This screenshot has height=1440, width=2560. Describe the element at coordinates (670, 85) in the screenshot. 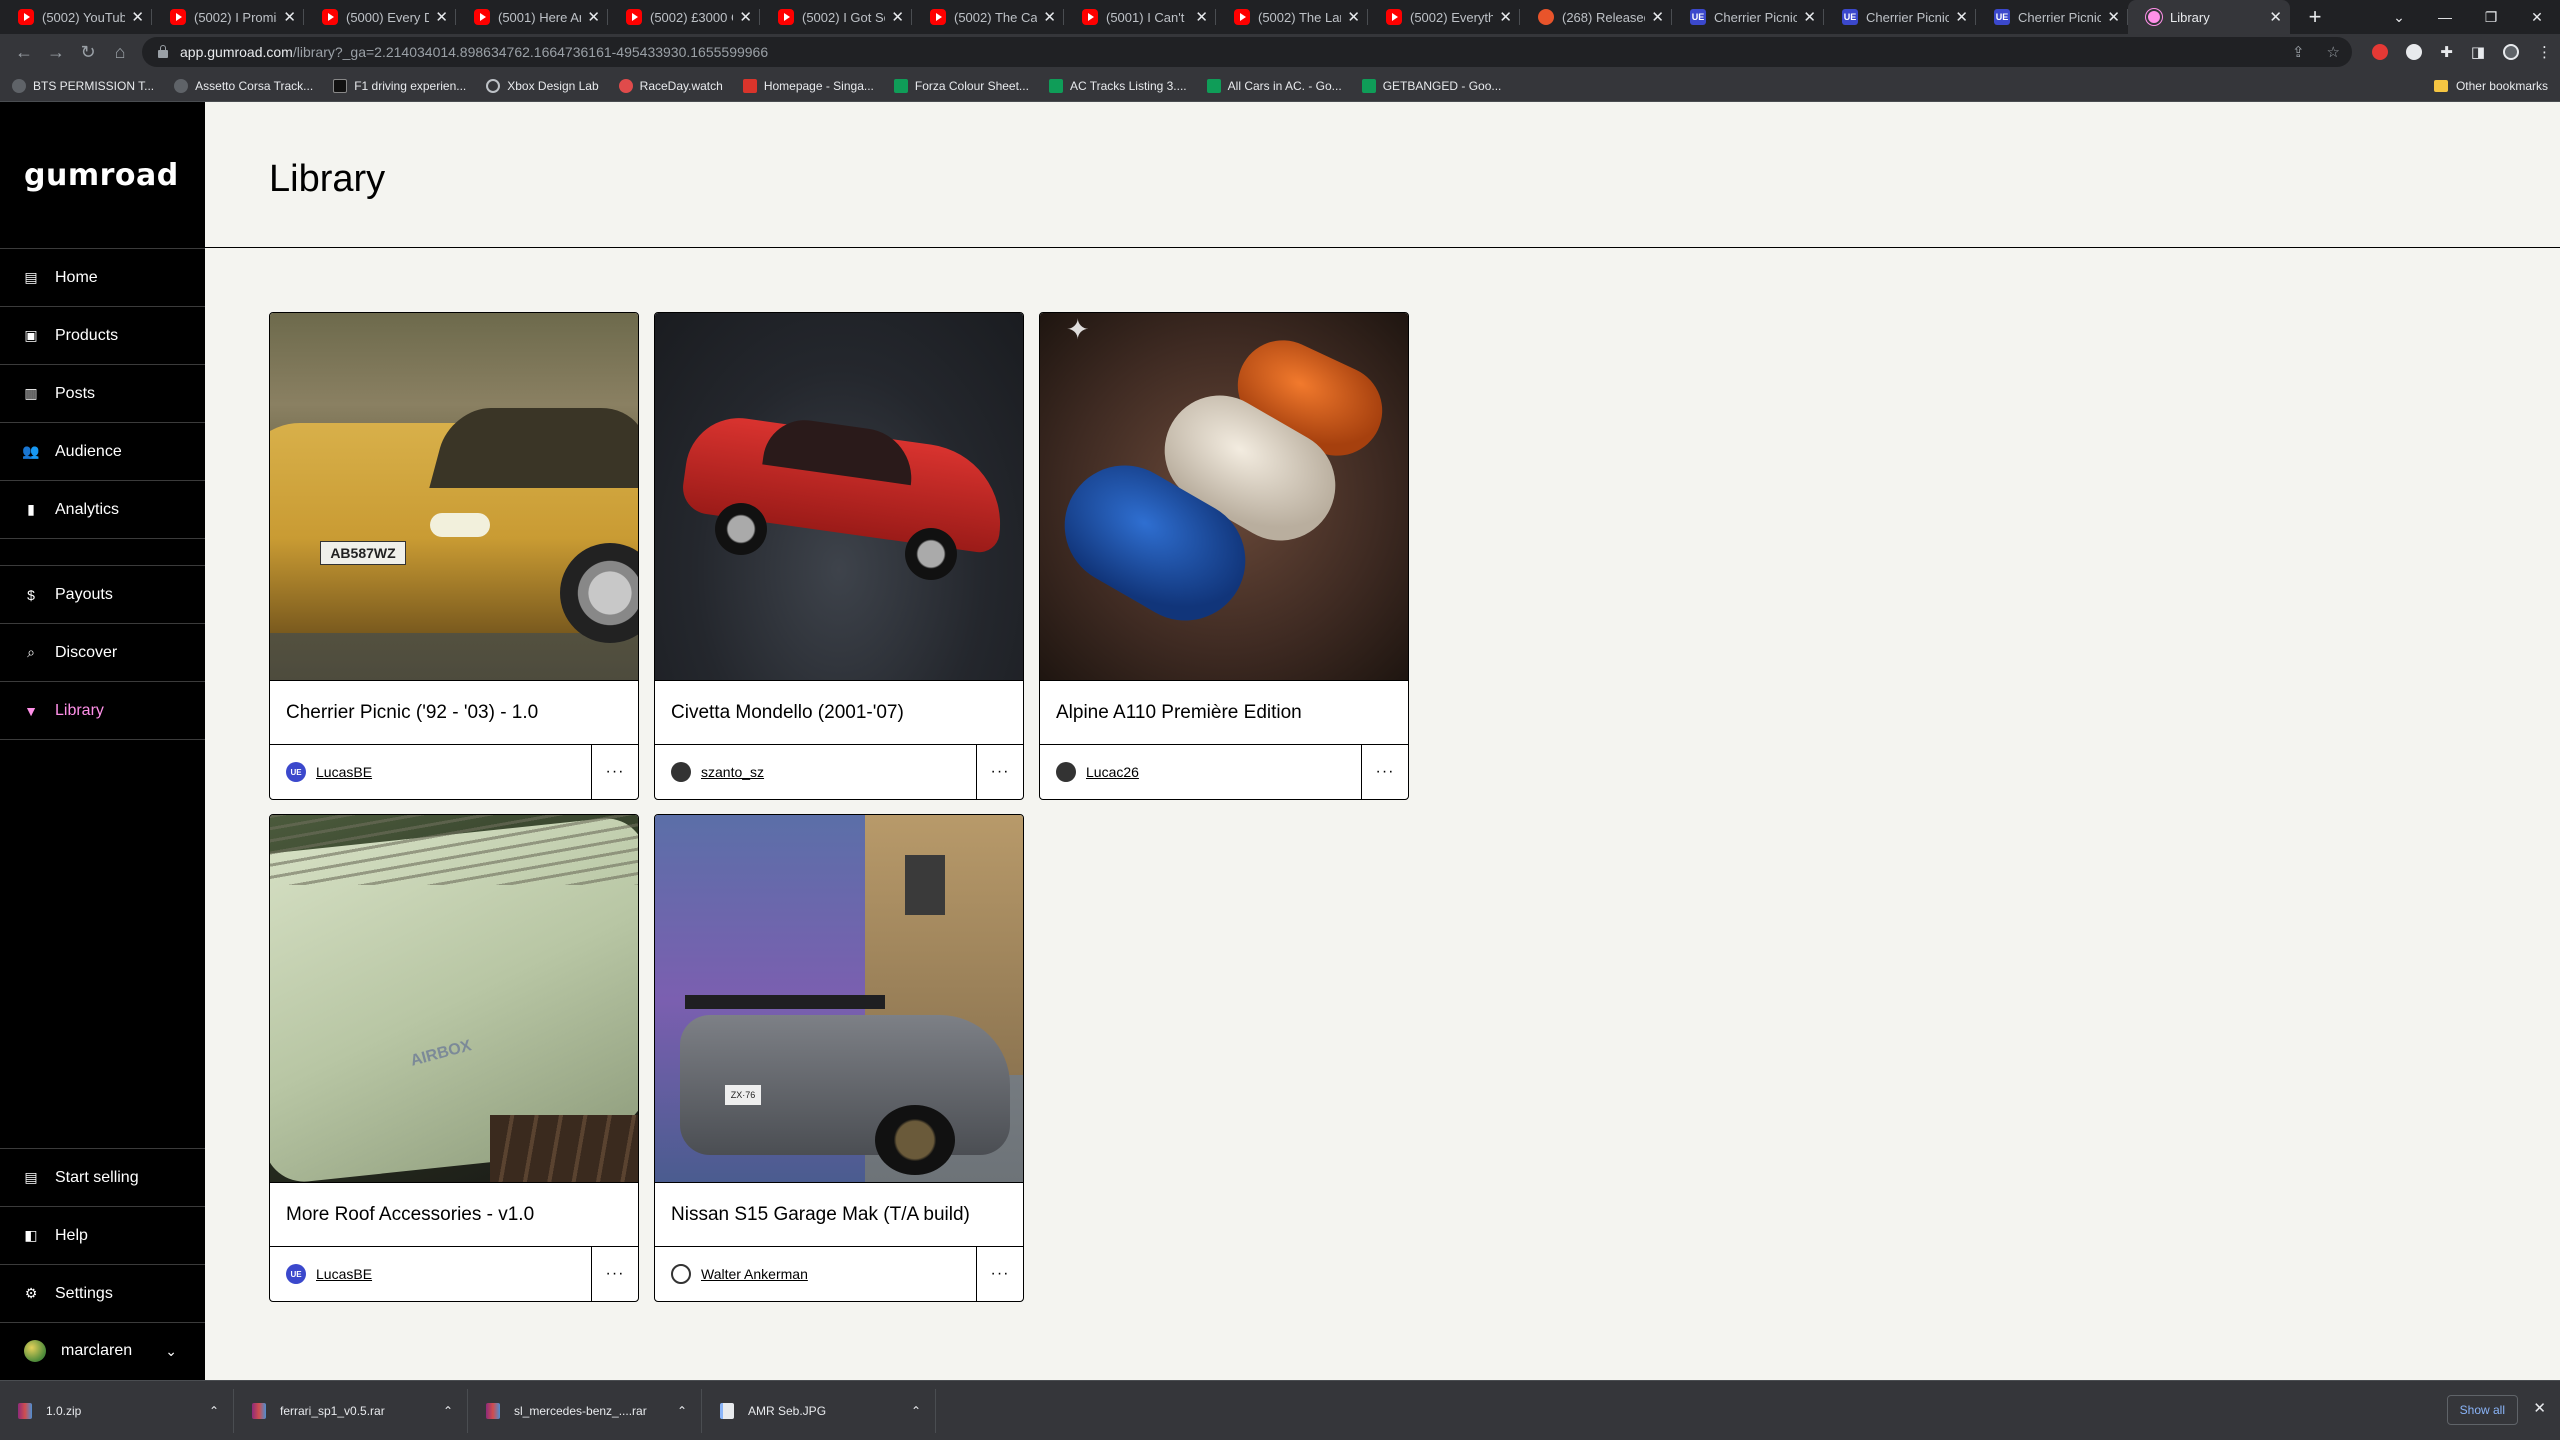

I see `bookmark-item: RaceDay.watch` at that location.